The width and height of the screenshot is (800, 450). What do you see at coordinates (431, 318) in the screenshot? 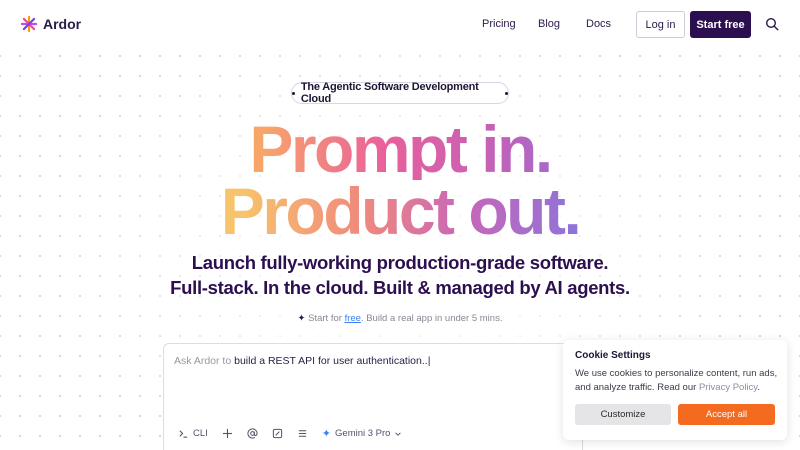
I see `note-text-after: . Build a real app in under 5 mins.` at bounding box center [431, 318].